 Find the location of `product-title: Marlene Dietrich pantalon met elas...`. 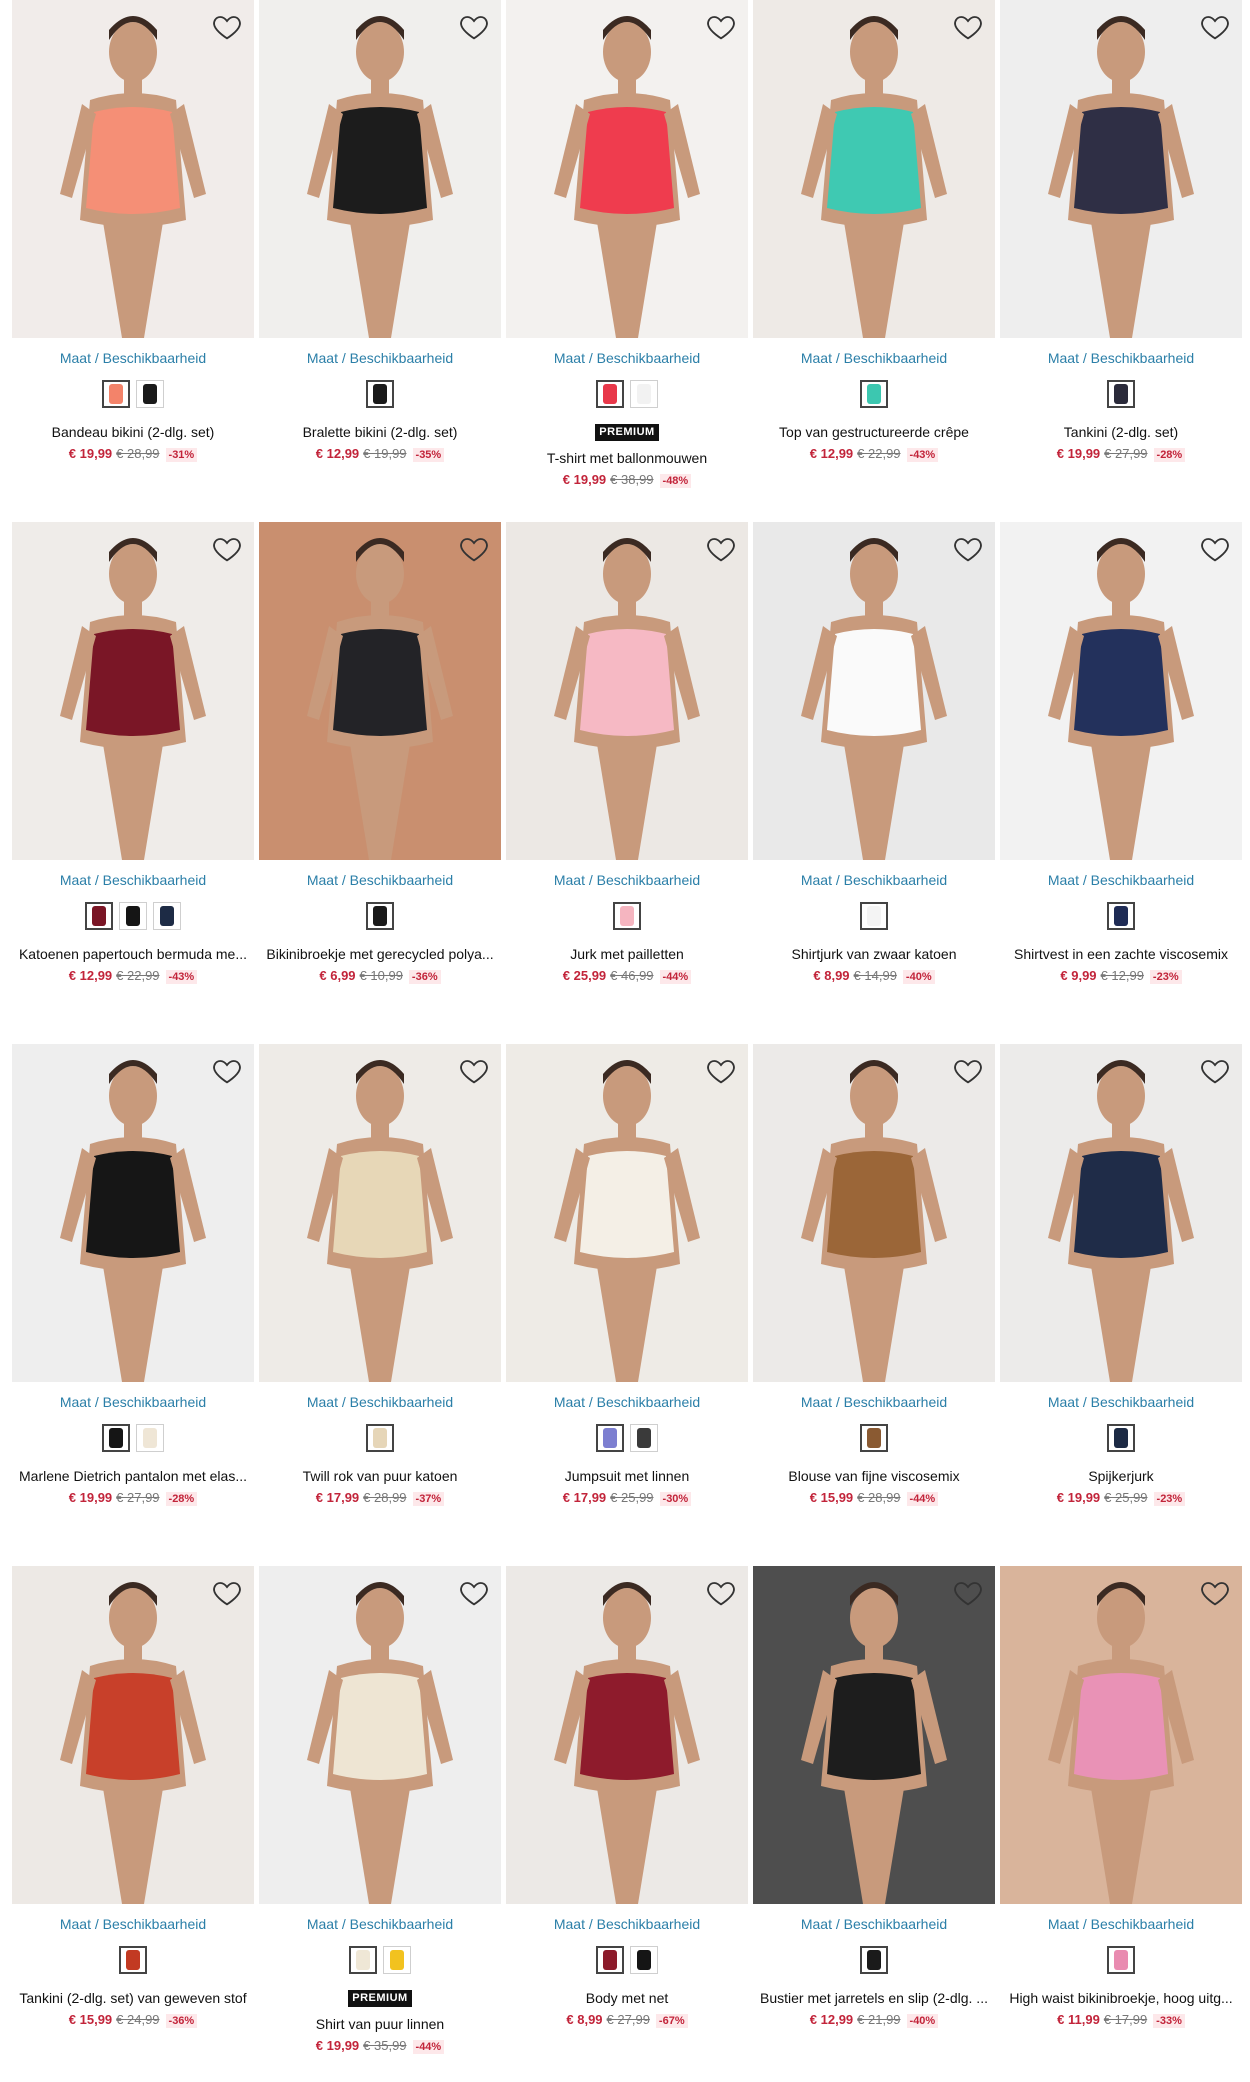

product-title: Marlene Dietrich pantalon met elas... is located at coordinates (133, 1476).